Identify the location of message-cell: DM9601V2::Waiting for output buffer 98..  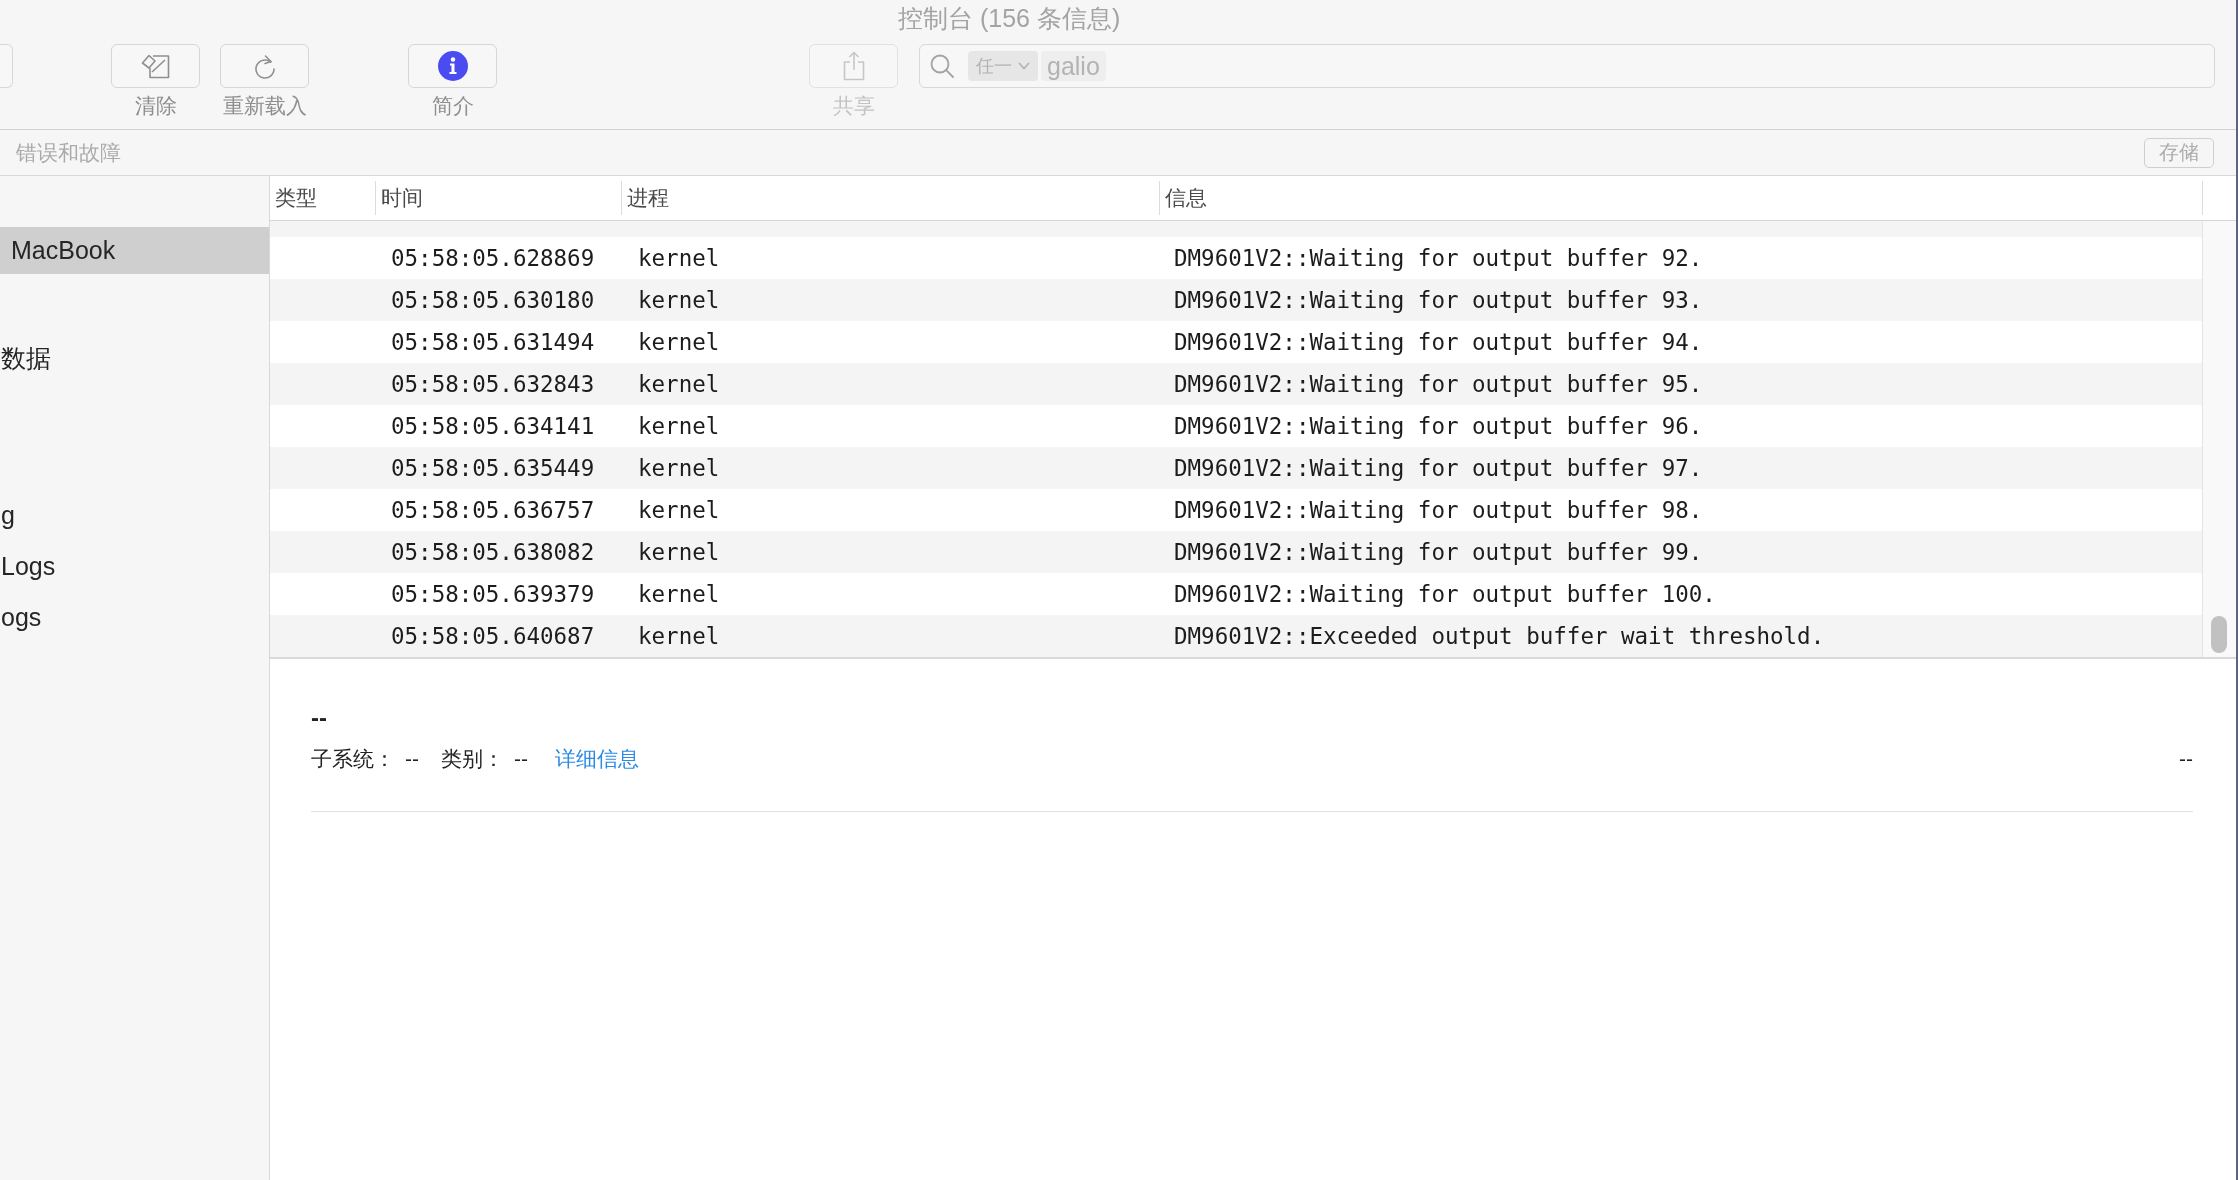
(1438, 510).